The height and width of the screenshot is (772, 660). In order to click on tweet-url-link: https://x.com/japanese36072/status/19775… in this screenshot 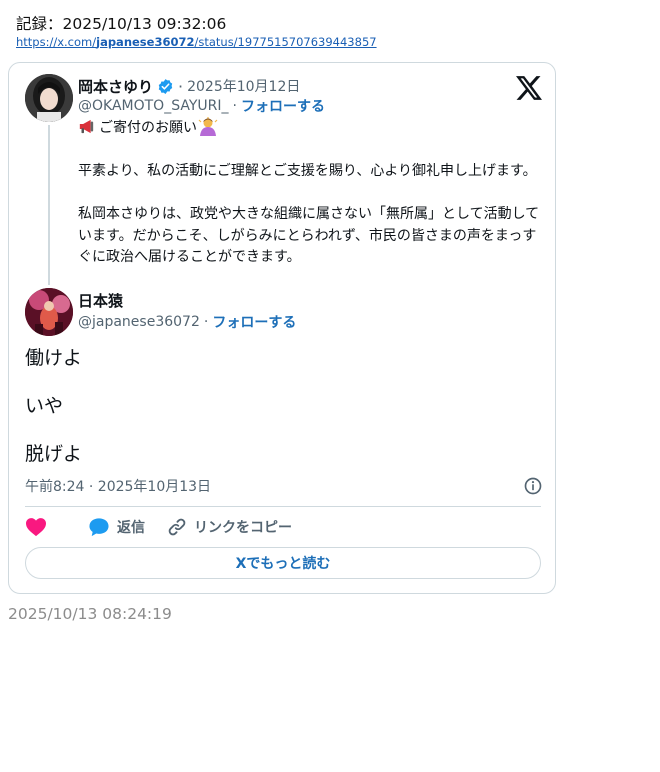, I will do `click(196, 42)`.